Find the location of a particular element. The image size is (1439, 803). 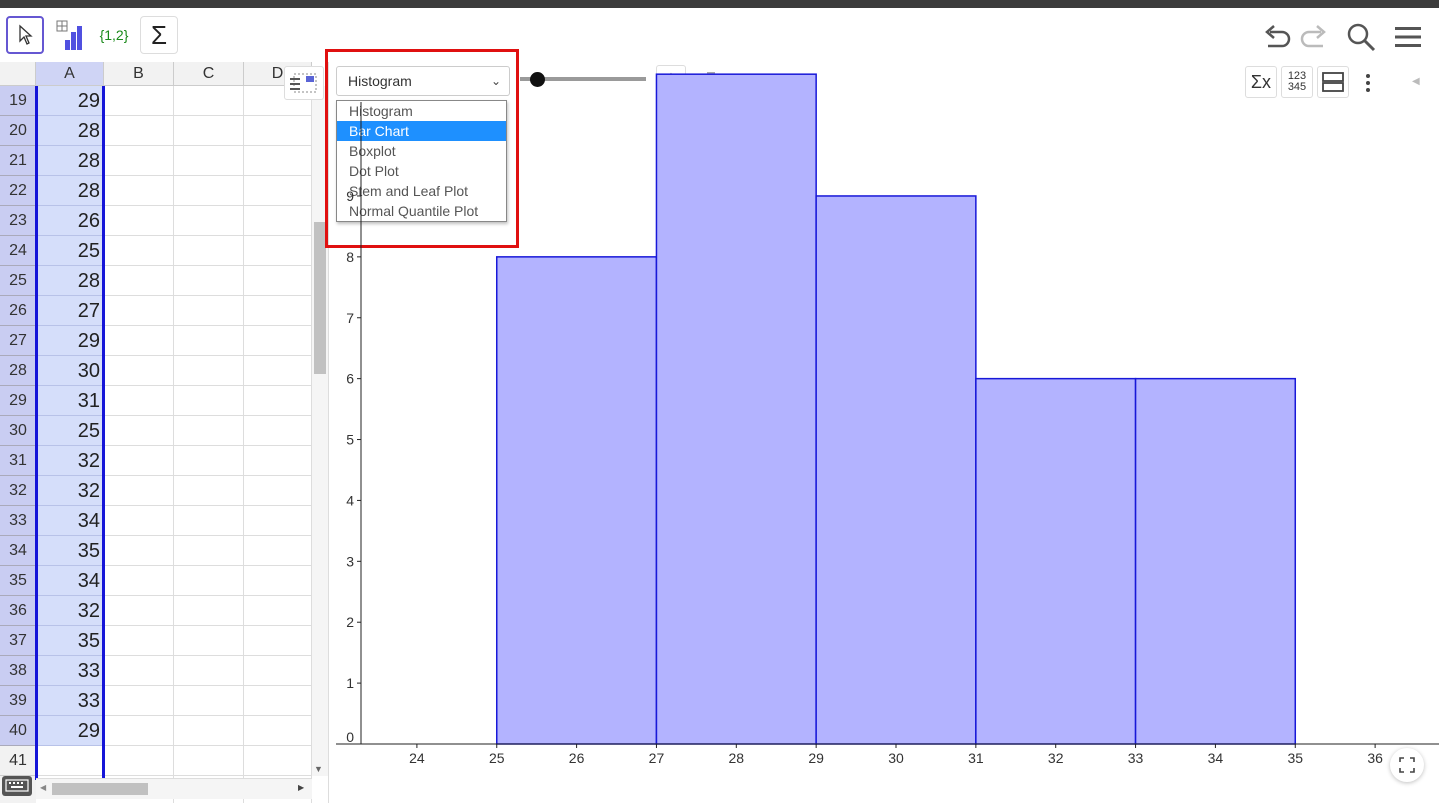

column-header-b: B is located at coordinates (139, 74).